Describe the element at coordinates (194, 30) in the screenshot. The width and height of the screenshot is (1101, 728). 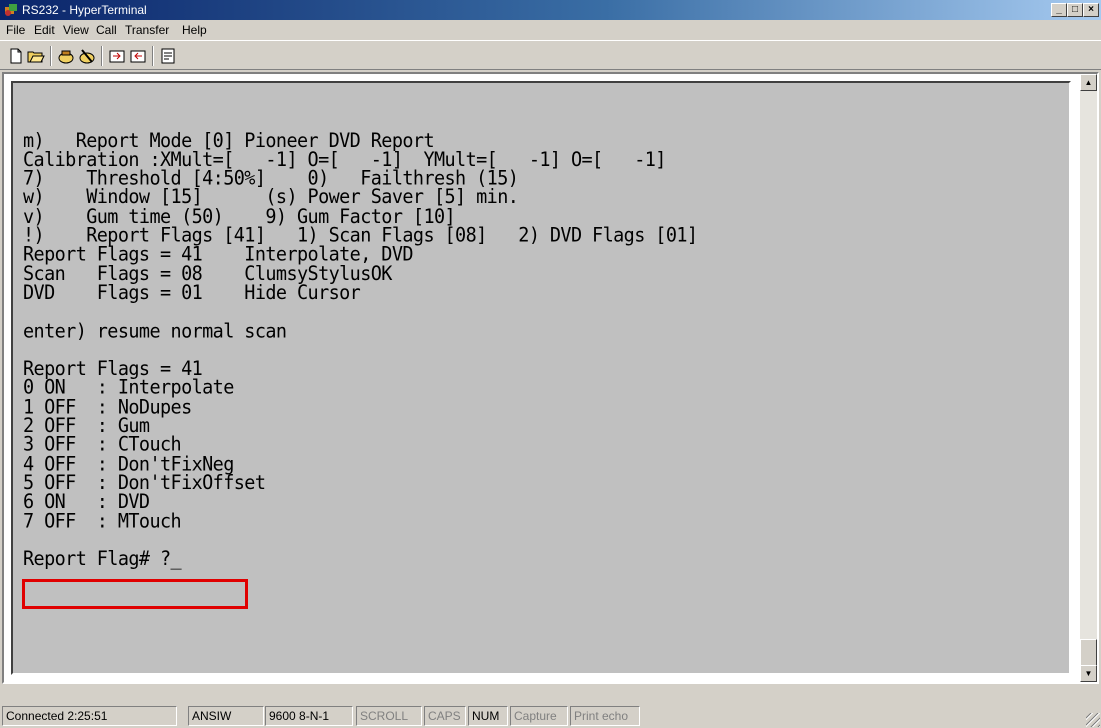
I see `menu-help: Help` at that location.